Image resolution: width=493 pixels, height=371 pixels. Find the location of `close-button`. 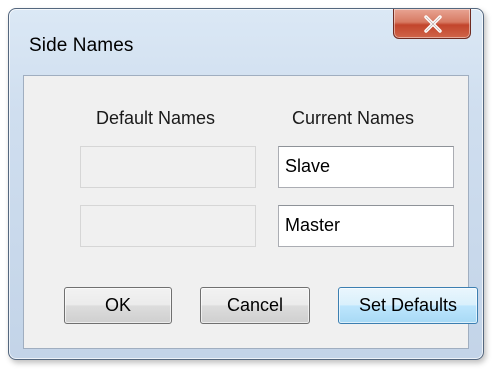

close-button is located at coordinates (432, 24).